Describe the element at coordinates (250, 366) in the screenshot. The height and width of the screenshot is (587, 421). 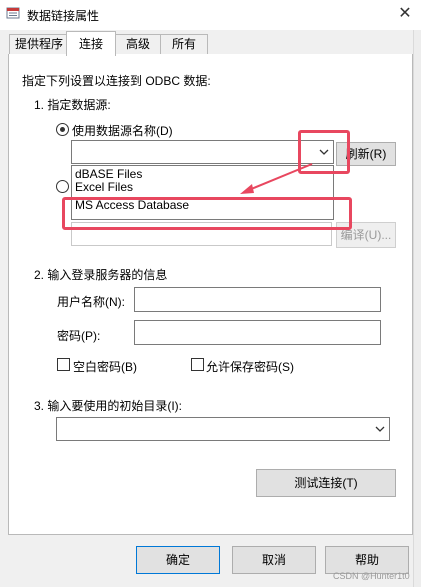
I see `allow-save-password-label: 允许保存密码(S)` at that location.